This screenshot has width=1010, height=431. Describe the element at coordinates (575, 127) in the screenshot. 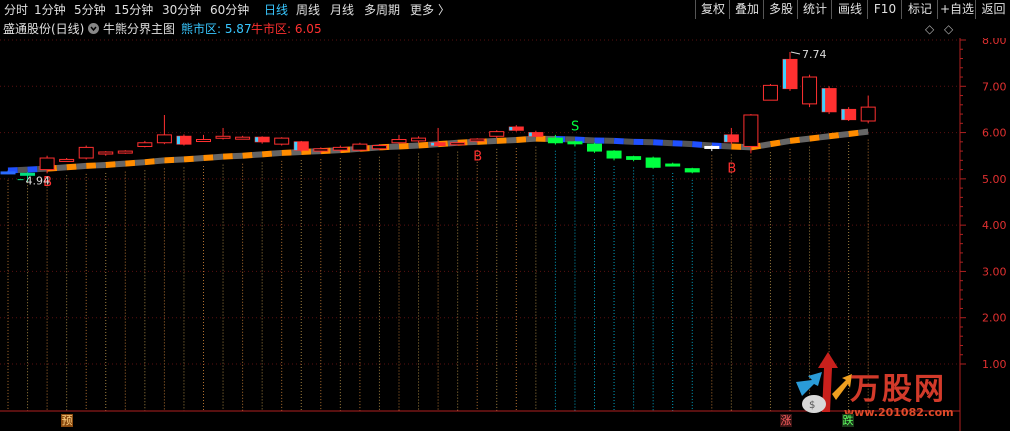

I see `signal-mark: S` at that location.